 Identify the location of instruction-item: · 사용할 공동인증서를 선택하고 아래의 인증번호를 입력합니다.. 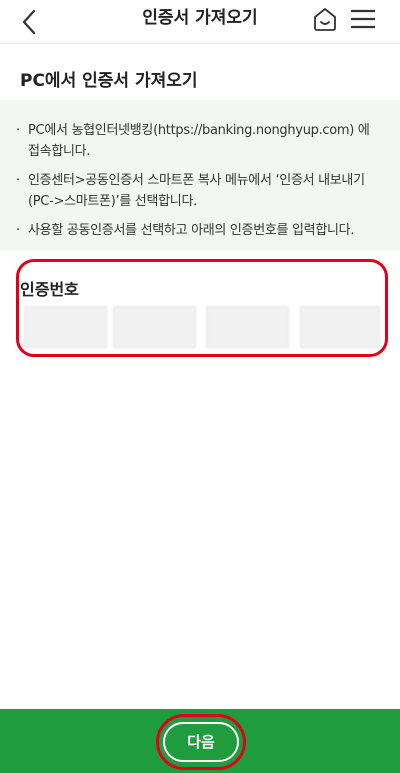
(185, 230).